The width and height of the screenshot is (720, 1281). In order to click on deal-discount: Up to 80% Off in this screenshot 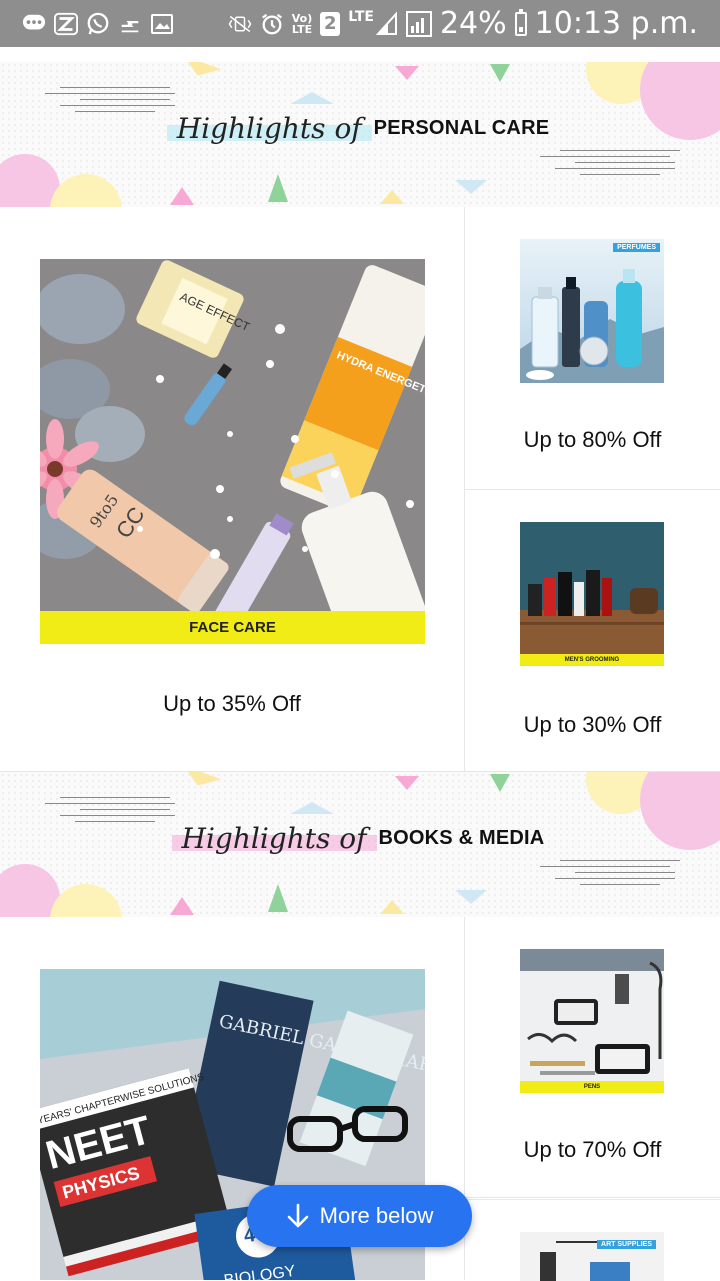, I will do `click(592, 439)`.